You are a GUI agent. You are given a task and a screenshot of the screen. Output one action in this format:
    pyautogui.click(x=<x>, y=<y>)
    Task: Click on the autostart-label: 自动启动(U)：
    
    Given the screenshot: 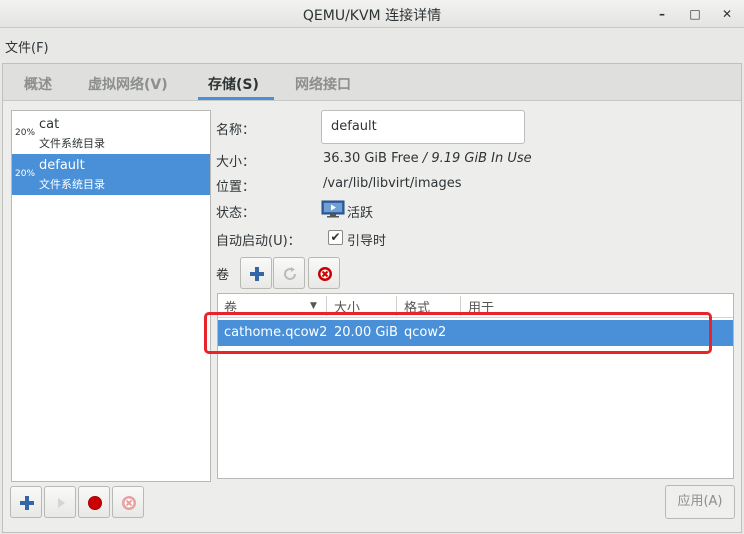 What is the action you would take?
    pyautogui.click(x=258, y=241)
    